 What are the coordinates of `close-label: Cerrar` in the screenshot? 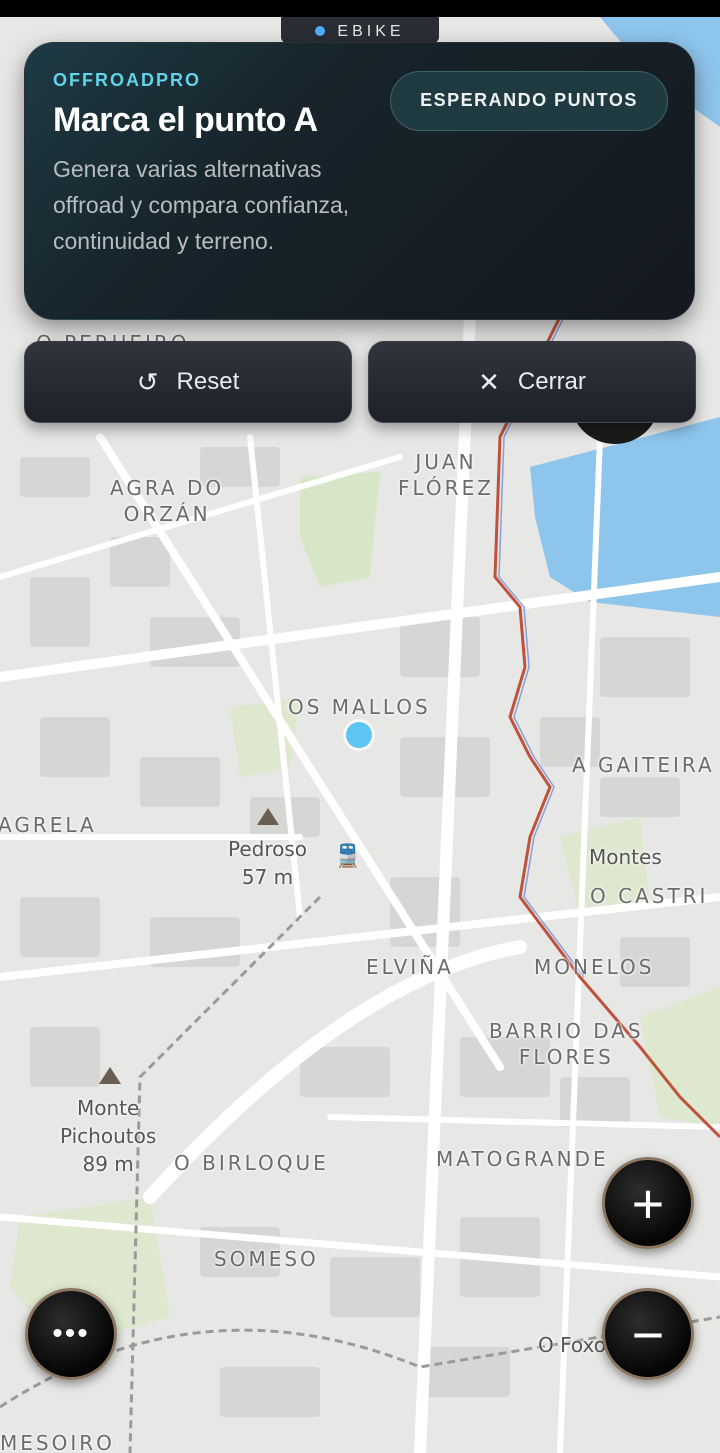 It's located at (551, 381).